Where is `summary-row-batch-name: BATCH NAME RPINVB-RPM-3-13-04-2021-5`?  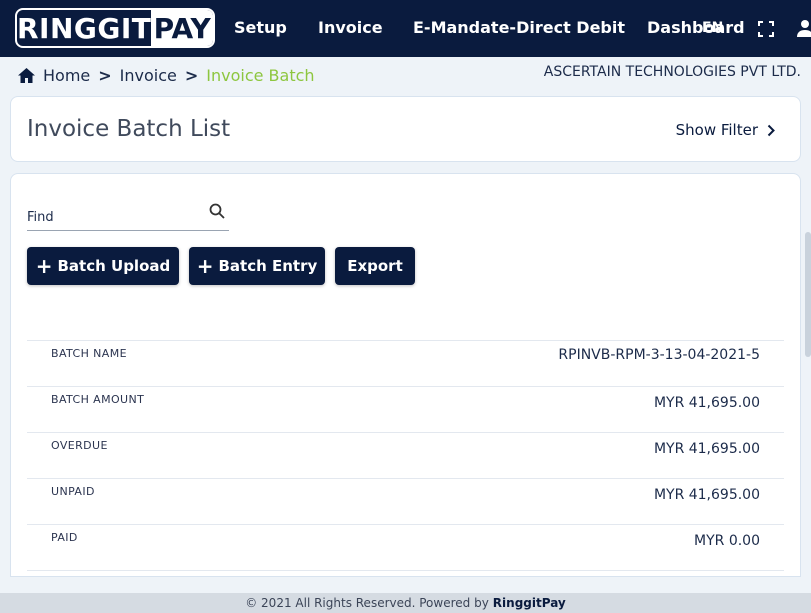
summary-row-batch-name: BATCH NAME RPINVB-RPM-3-13-04-2021-5 is located at coordinates (405, 363).